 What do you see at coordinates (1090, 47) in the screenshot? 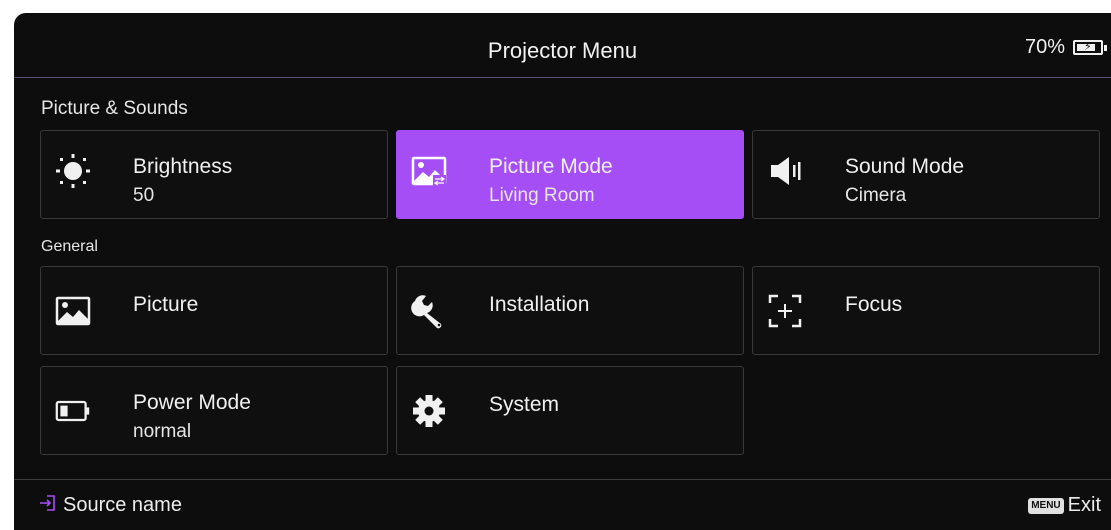
I see `battery-charging-icon: ⚡` at bounding box center [1090, 47].